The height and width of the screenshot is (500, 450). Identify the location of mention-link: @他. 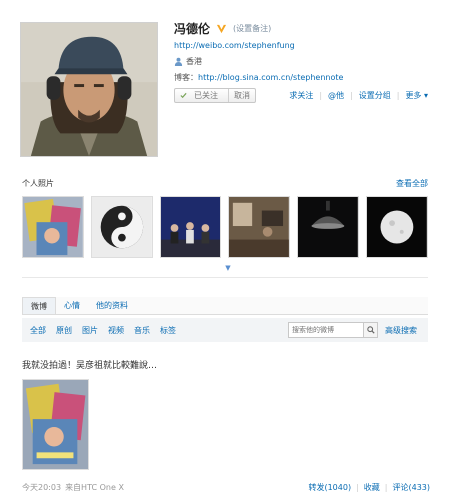
(336, 95).